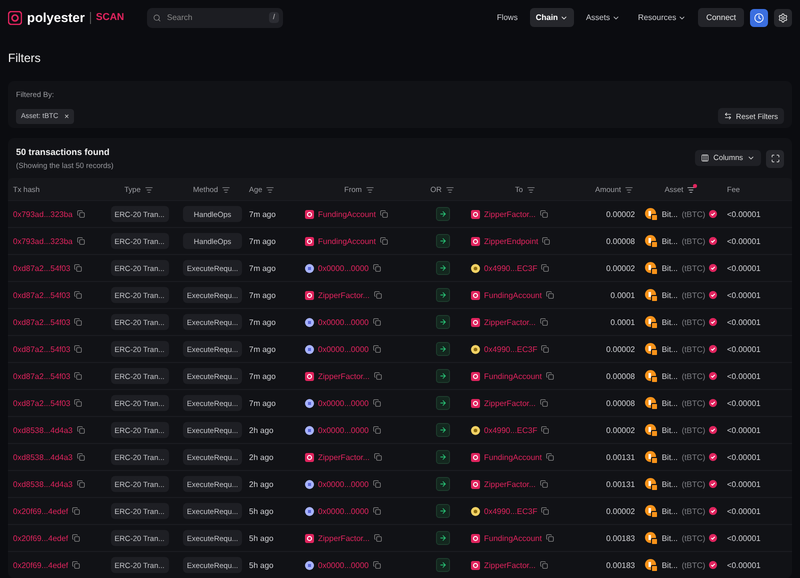 The image size is (800, 578). What do you see at coordinates (507, 17) in the screenshot?
I see `nav-link: Flows` at bounding box center [507, 17].